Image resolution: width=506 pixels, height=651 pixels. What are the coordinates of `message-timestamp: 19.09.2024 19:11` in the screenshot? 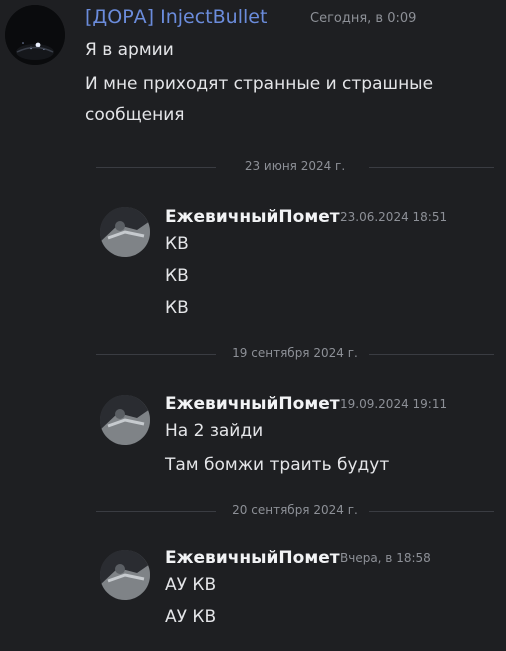 It's located at (394, 404).